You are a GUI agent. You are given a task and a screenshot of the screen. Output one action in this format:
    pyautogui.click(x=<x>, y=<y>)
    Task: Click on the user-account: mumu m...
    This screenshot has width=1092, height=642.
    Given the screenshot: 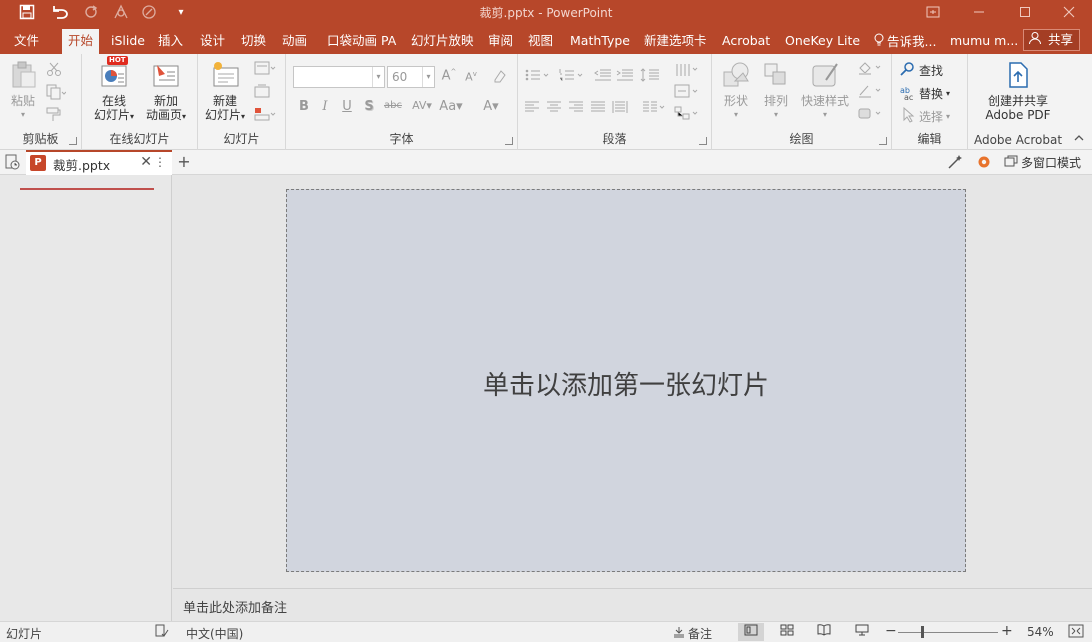 What is the action you would take?
    pyautogui.click(x=984, y=41)
    